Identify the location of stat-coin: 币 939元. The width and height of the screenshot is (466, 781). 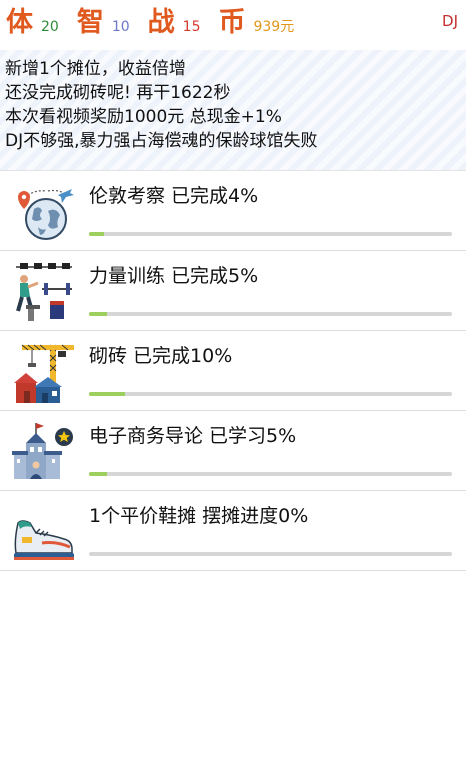
(262, 22).